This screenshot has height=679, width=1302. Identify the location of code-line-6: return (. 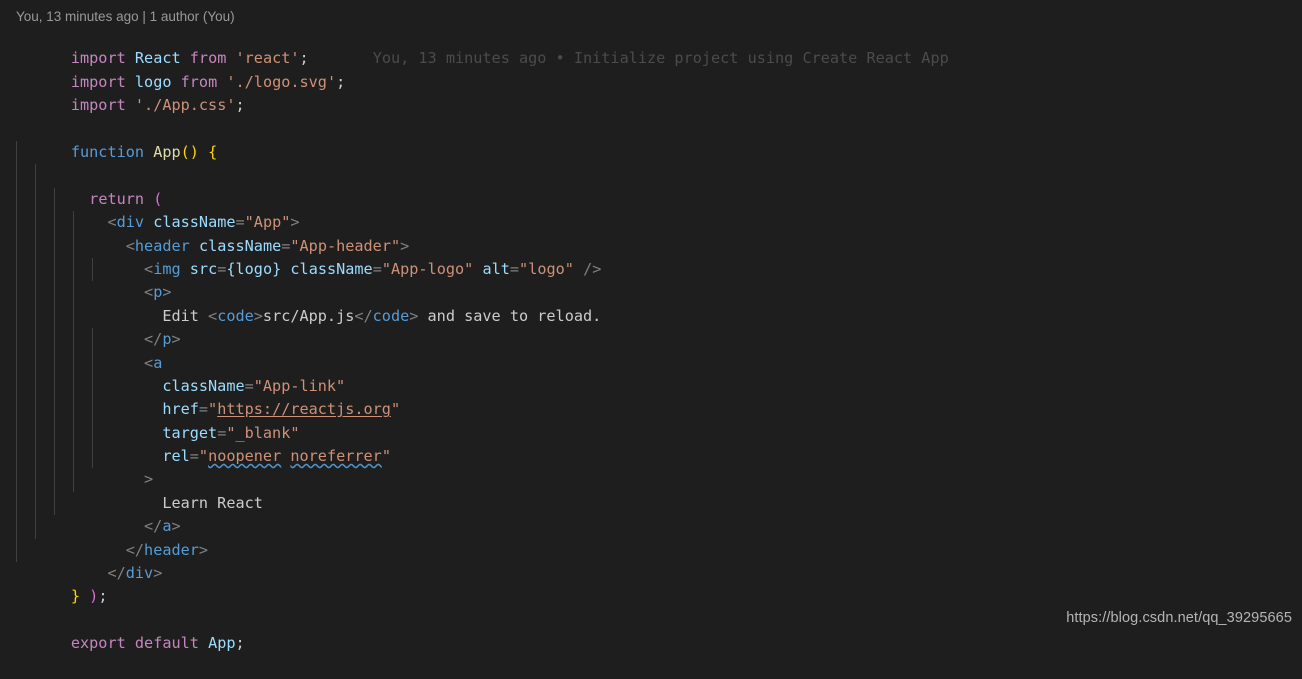
(651, 174).